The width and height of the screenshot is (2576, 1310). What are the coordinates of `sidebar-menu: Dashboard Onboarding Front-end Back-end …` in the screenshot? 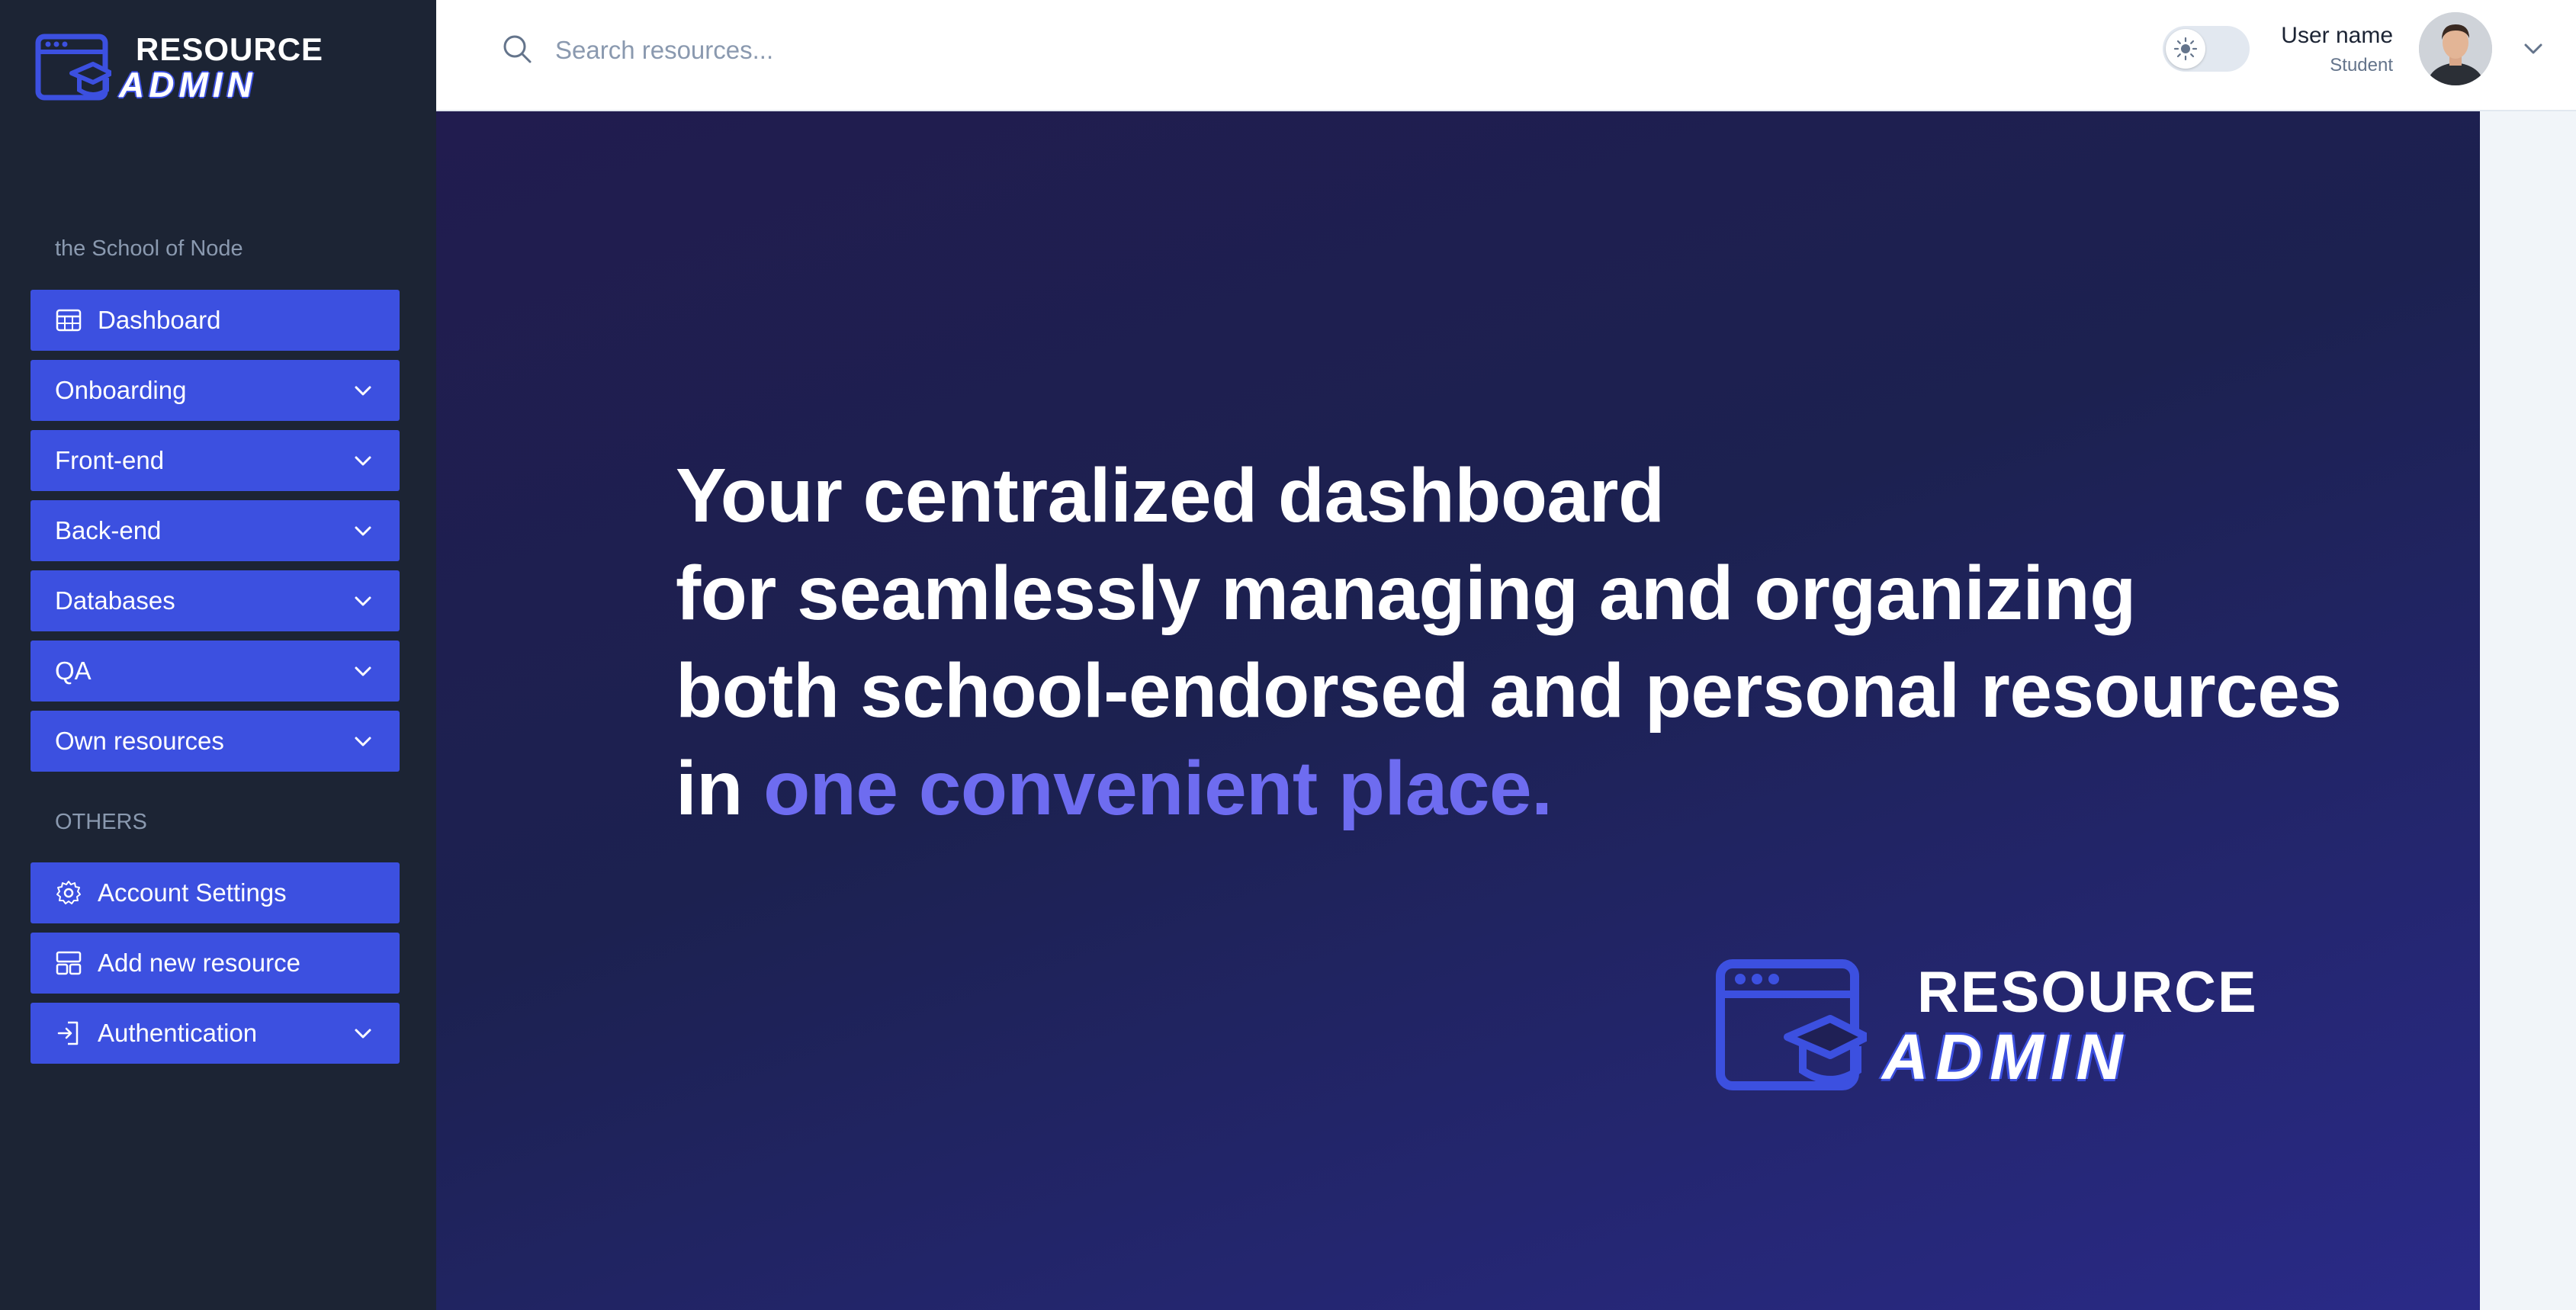 It's located at (215, 535).